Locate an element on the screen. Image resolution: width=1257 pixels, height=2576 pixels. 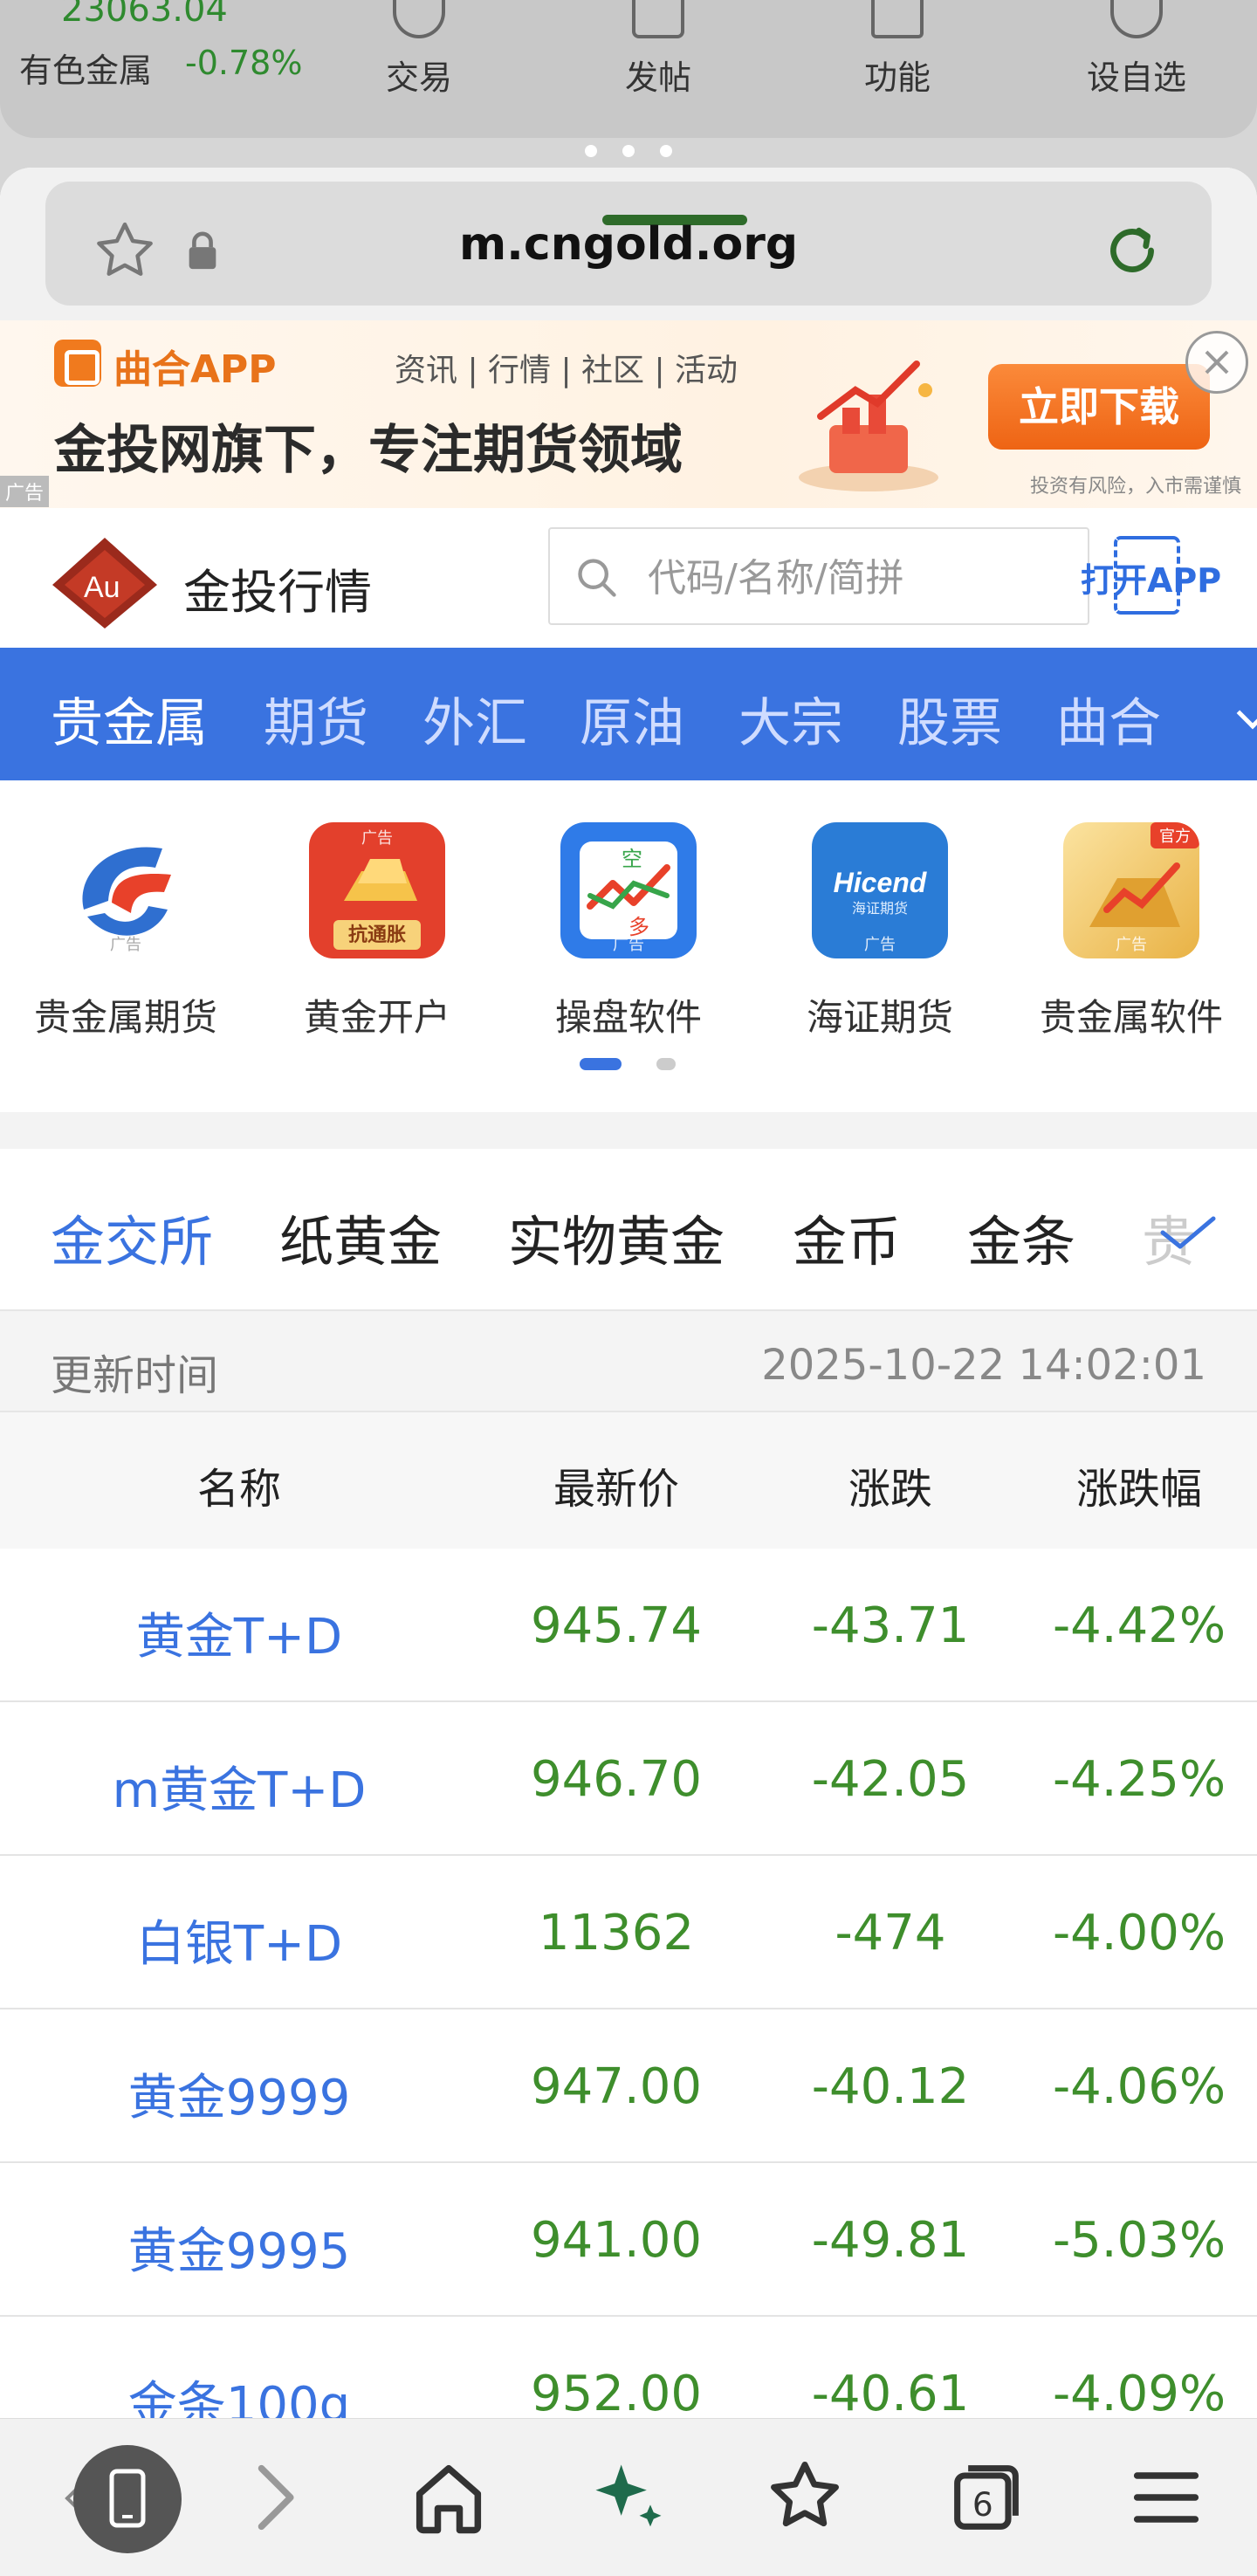
app-label: 海证期货 is located at coordinates (880, 1018).